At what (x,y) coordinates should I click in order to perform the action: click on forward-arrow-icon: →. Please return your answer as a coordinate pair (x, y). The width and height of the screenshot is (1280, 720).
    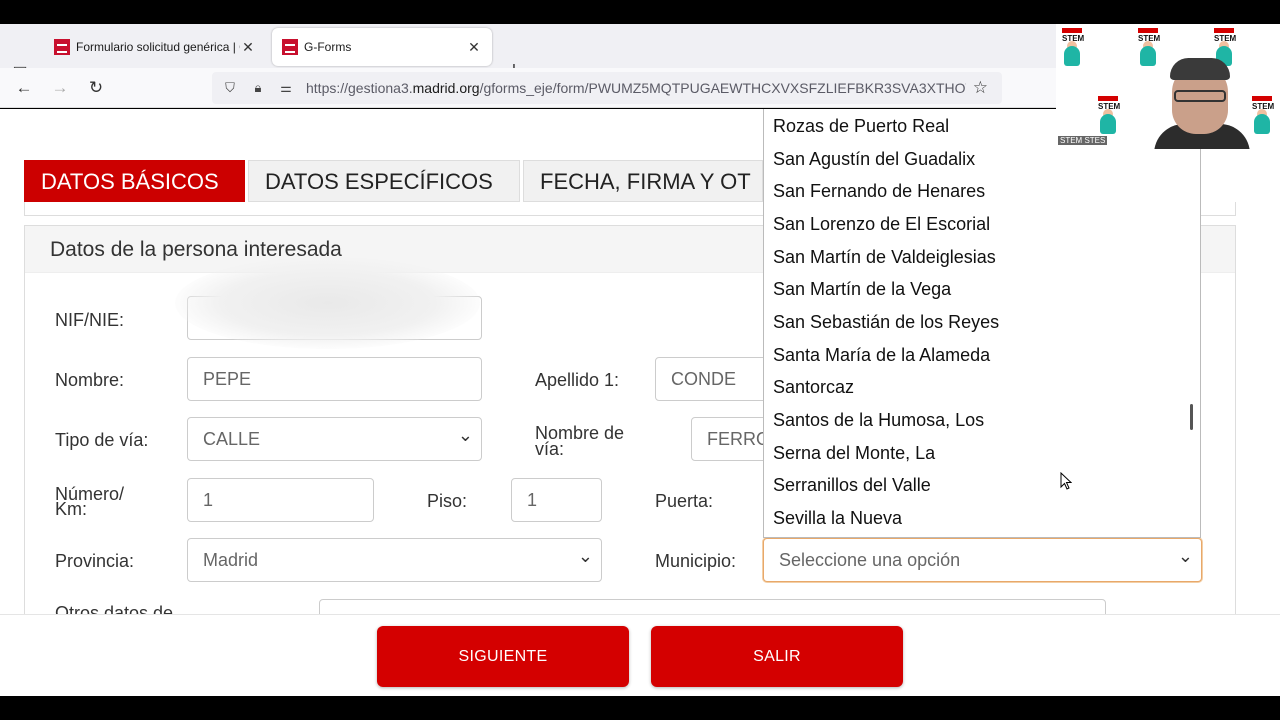
    Looking at the image, I should click on (60, 88).